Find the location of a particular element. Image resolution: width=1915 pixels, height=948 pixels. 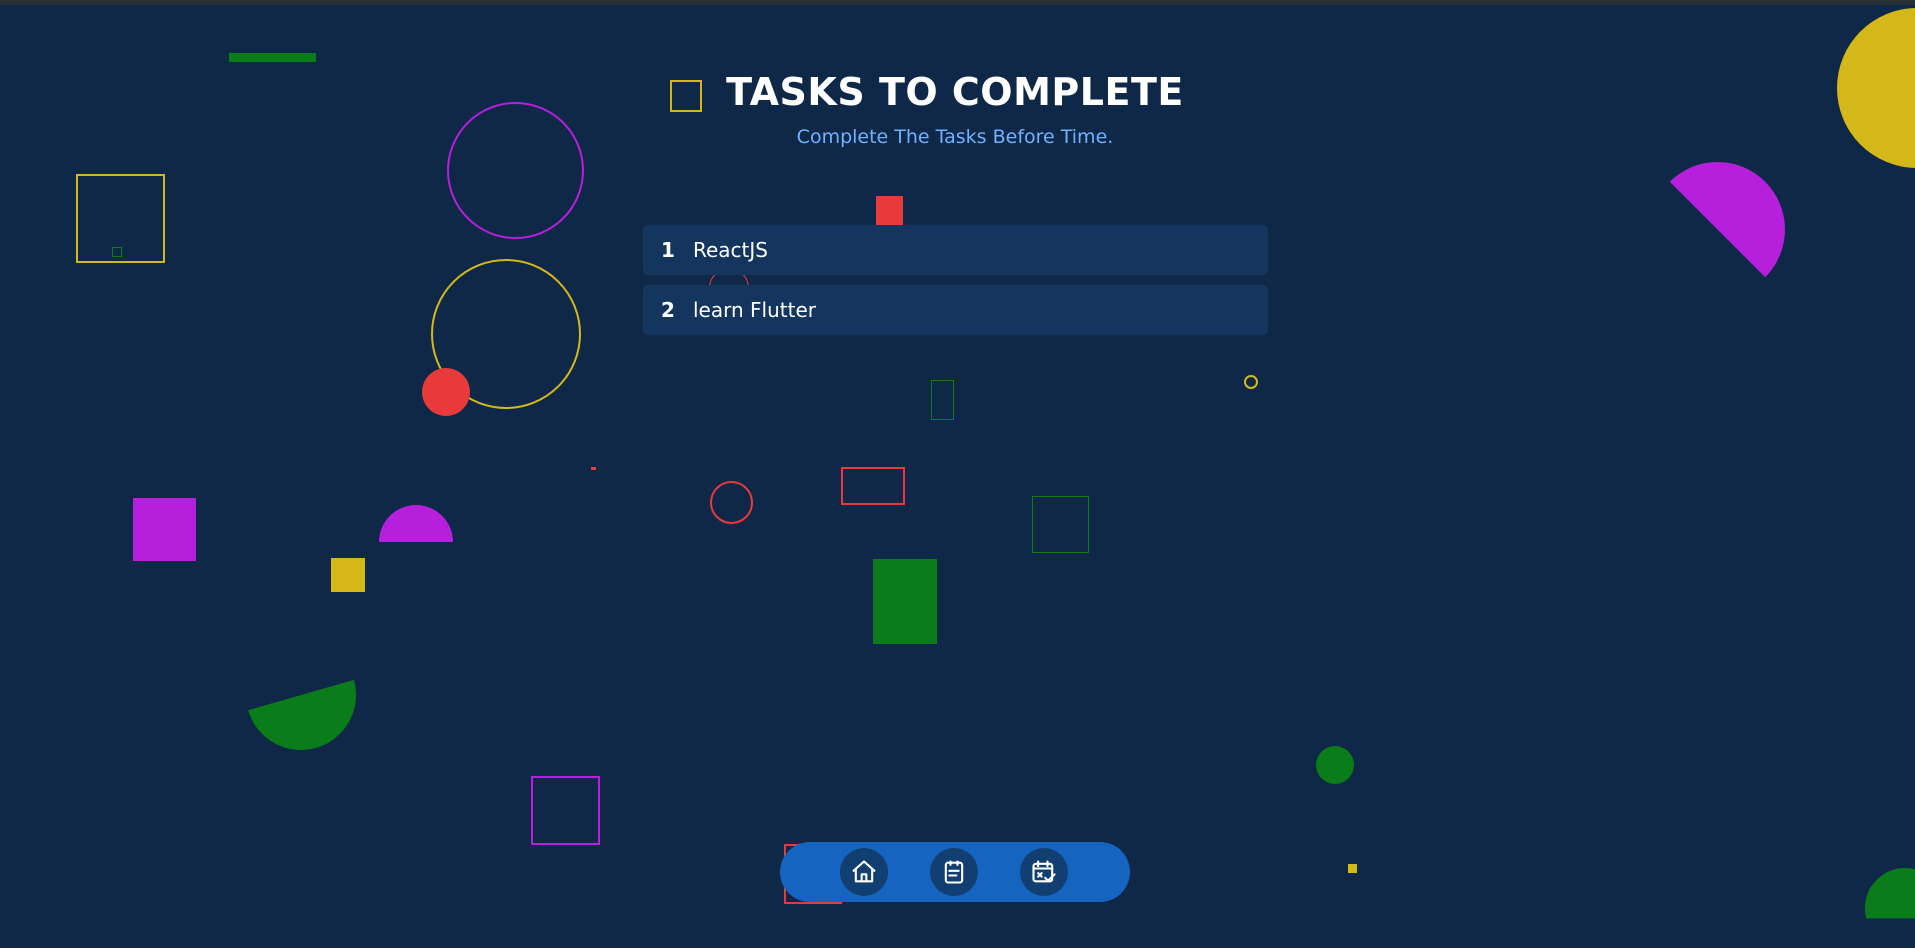

decor-purple-half-circle is located at coordinates (416, 523).